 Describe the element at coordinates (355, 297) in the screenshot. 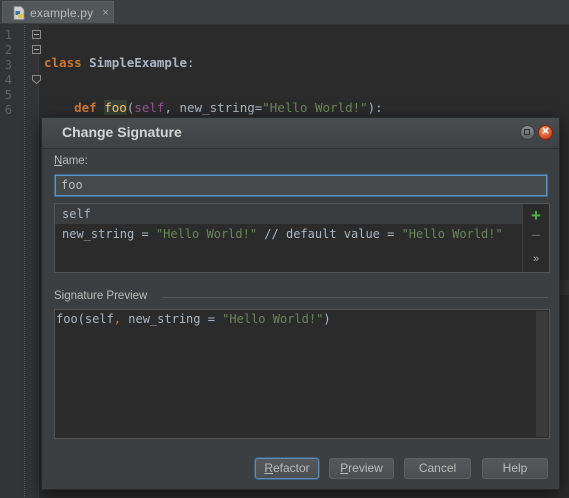

I see `separator` at that location.